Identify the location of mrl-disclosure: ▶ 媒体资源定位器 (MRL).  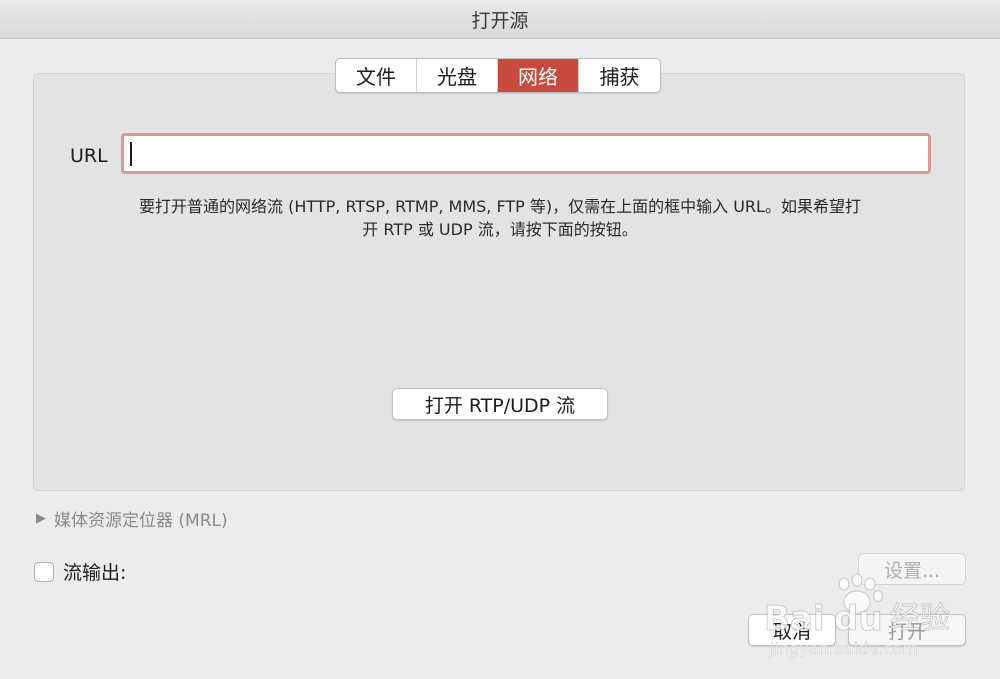
(132, 518).